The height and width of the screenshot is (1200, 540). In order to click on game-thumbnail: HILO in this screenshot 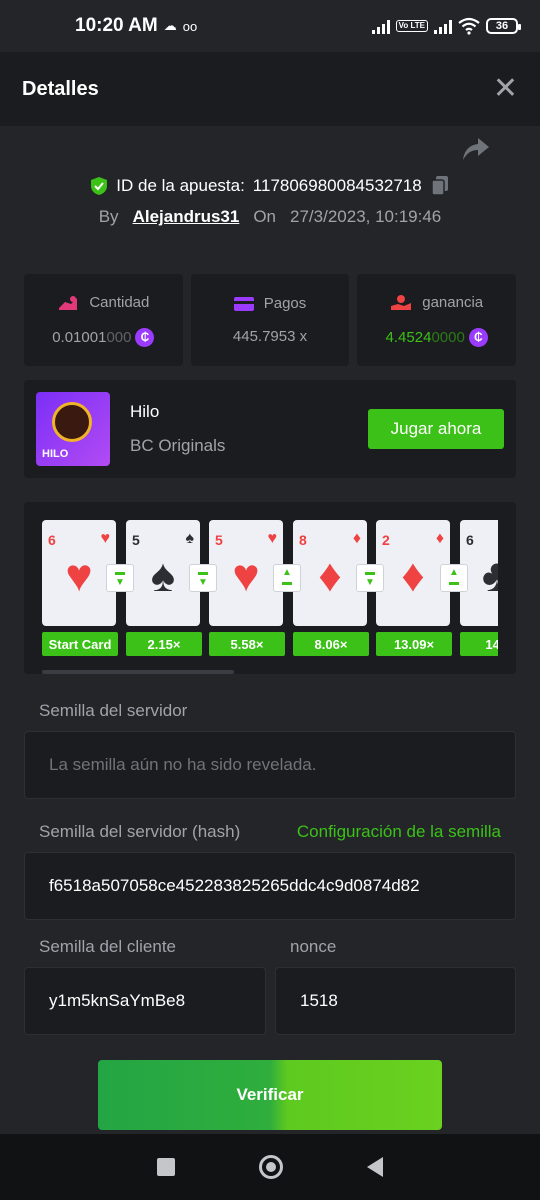, I will do `click(73, 429)`.